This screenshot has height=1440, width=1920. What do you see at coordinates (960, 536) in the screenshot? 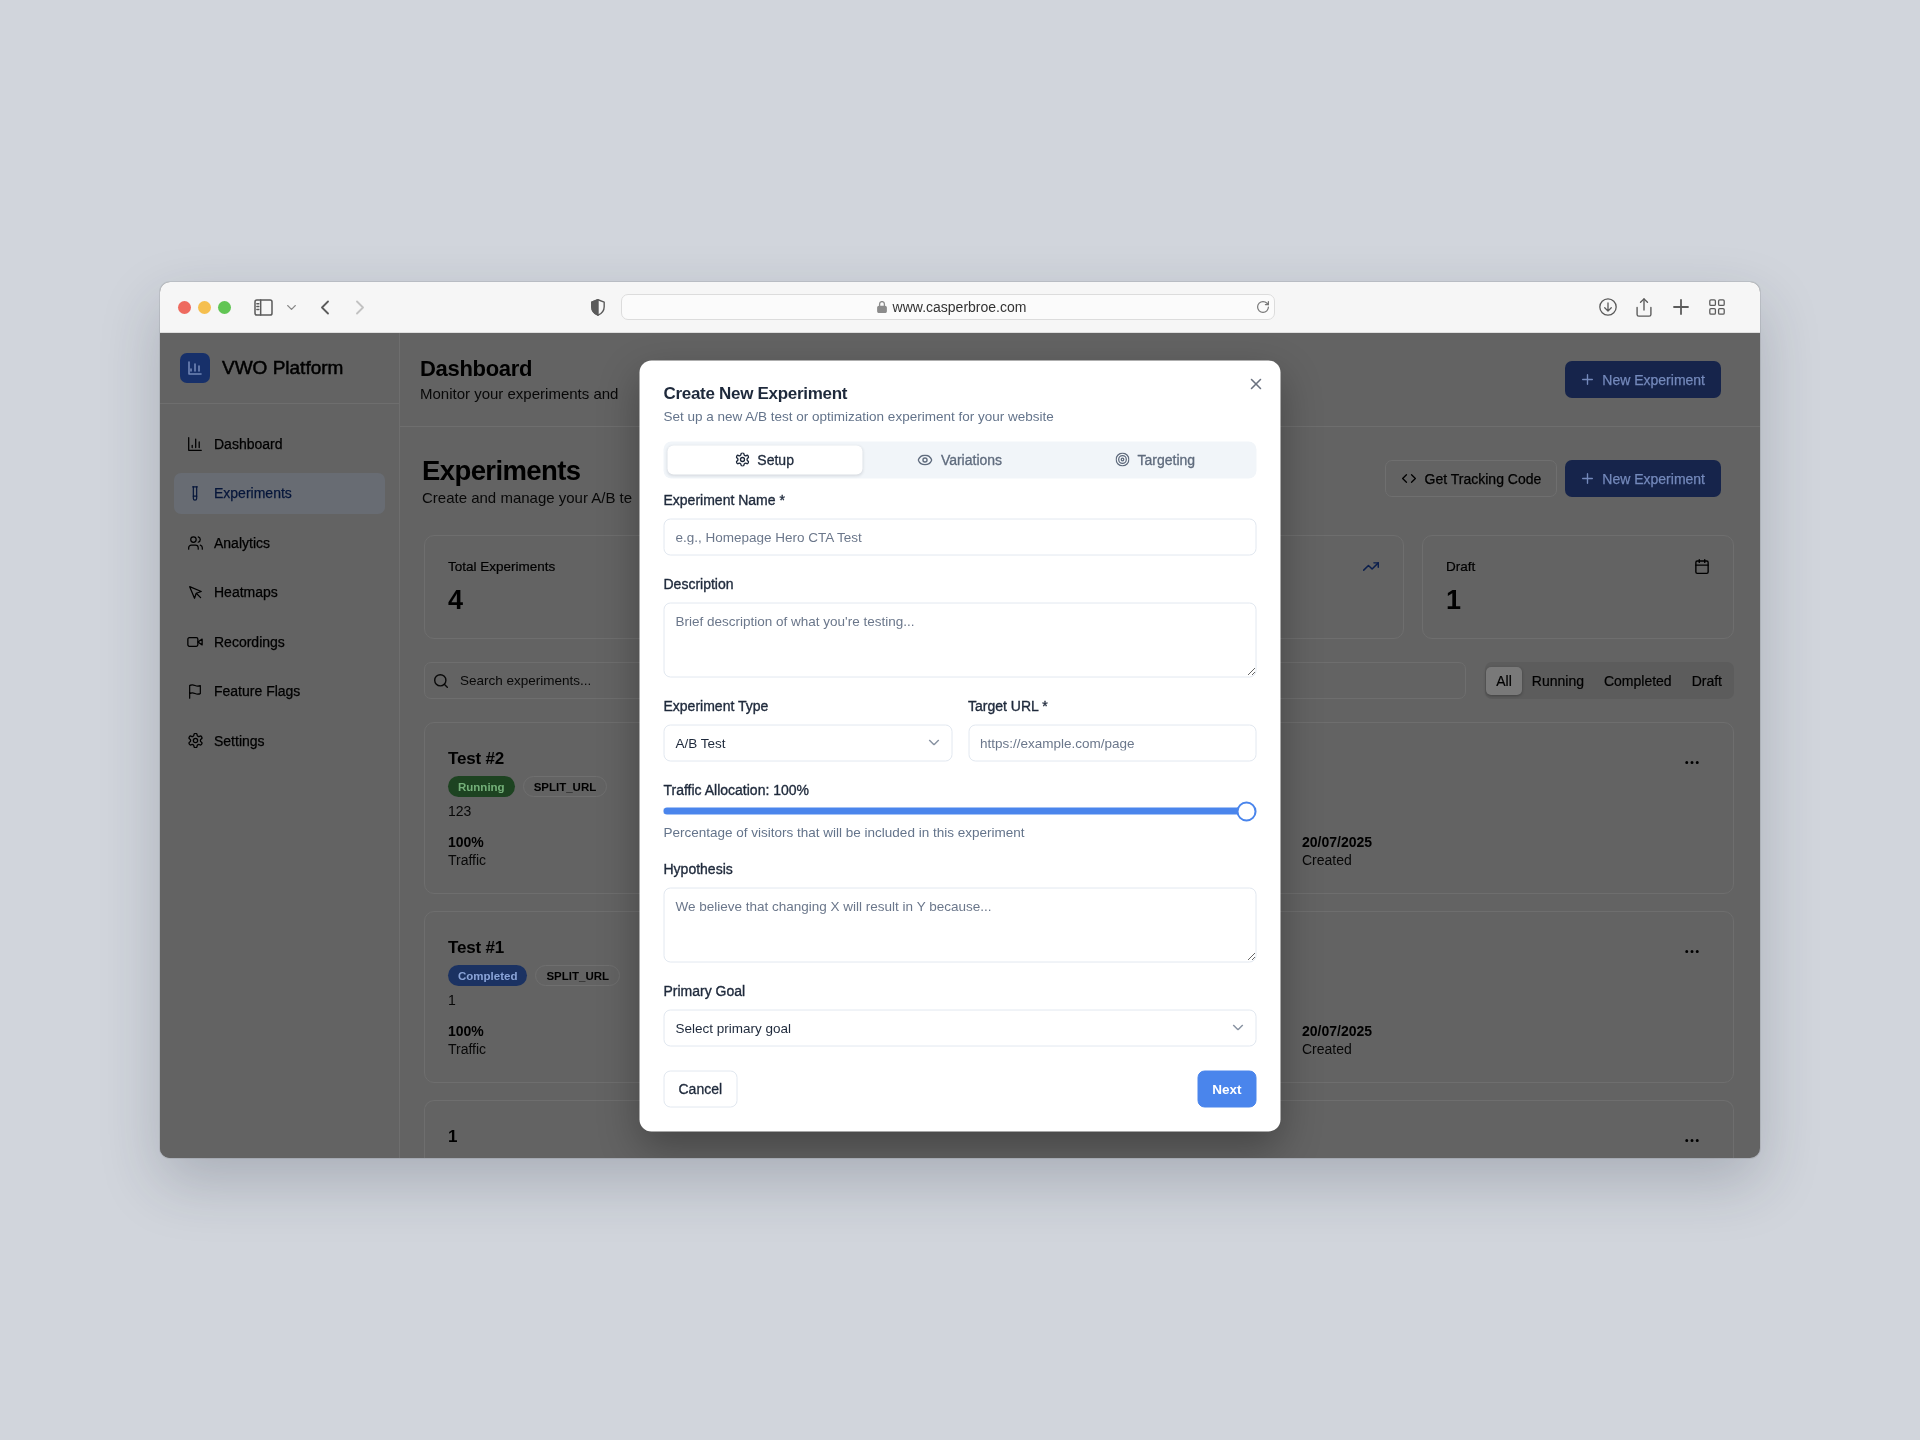
I see `text-input: e.g., Homepage Hero CTA Test` at bounding box center [960, 536].